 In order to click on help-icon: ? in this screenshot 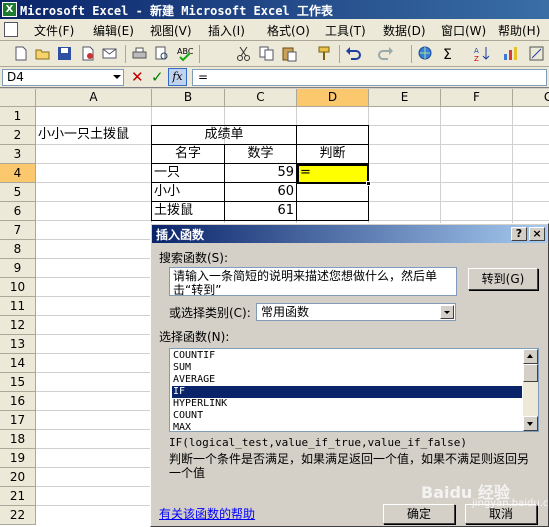, I will do `click(519, 234)`.